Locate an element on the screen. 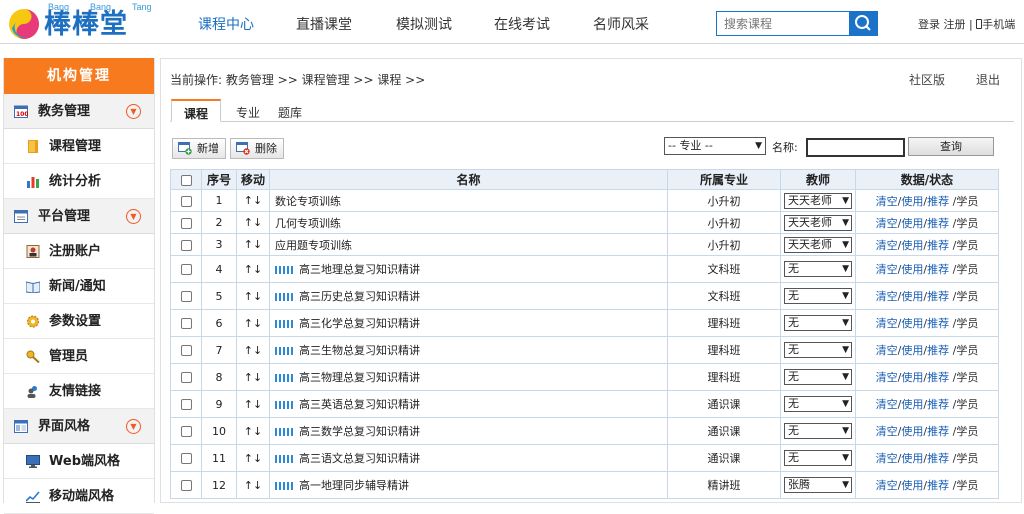 The width and height of the screenshot is (1024, 514). course-name-cell: 高一地理同步辅导精讲 is located at coordinates (468, 485).